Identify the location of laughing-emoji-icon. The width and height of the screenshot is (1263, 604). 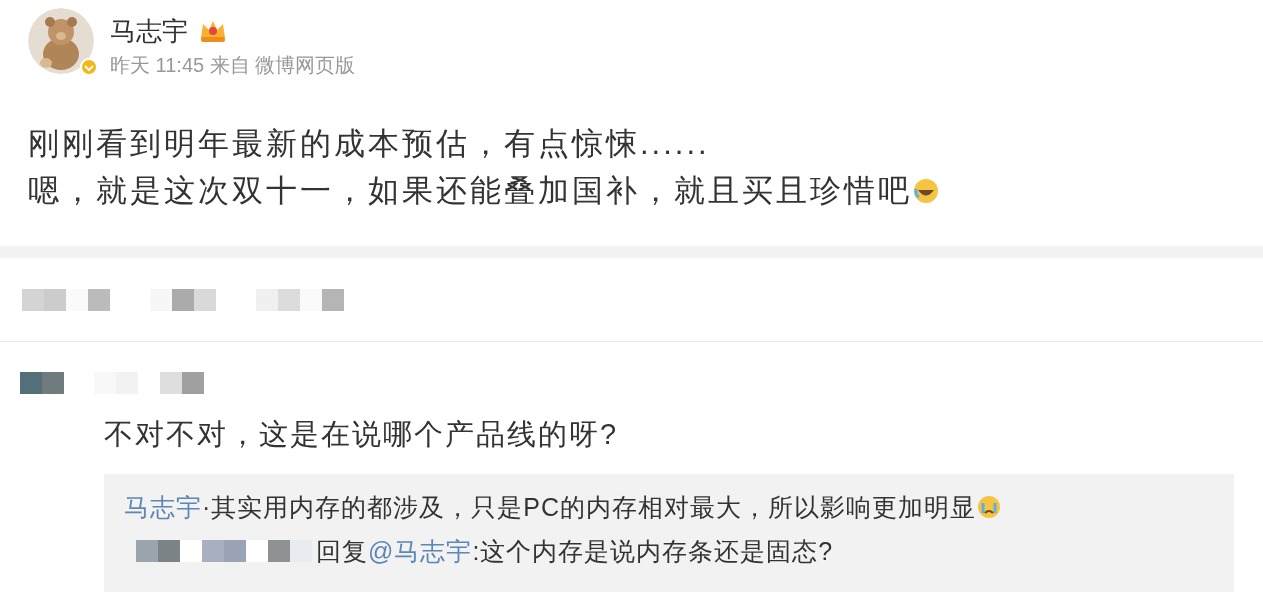
(926, 190).